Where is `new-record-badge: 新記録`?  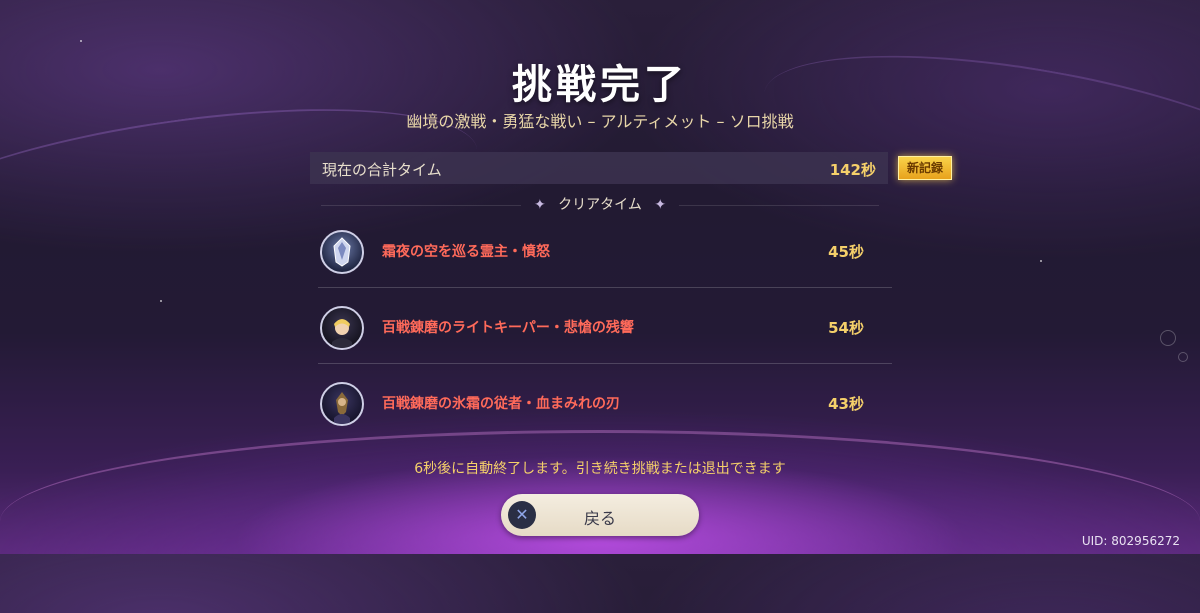 new-record-badge: 新記録 is located at coordinates (925, 168).